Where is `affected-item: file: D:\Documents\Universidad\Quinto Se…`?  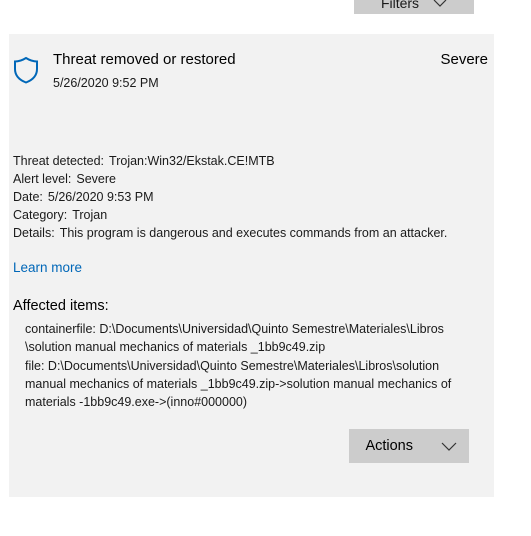 affected-item: file: D:\Documents\Universidad\Quinto Se… is located at coordinates (250, 384).